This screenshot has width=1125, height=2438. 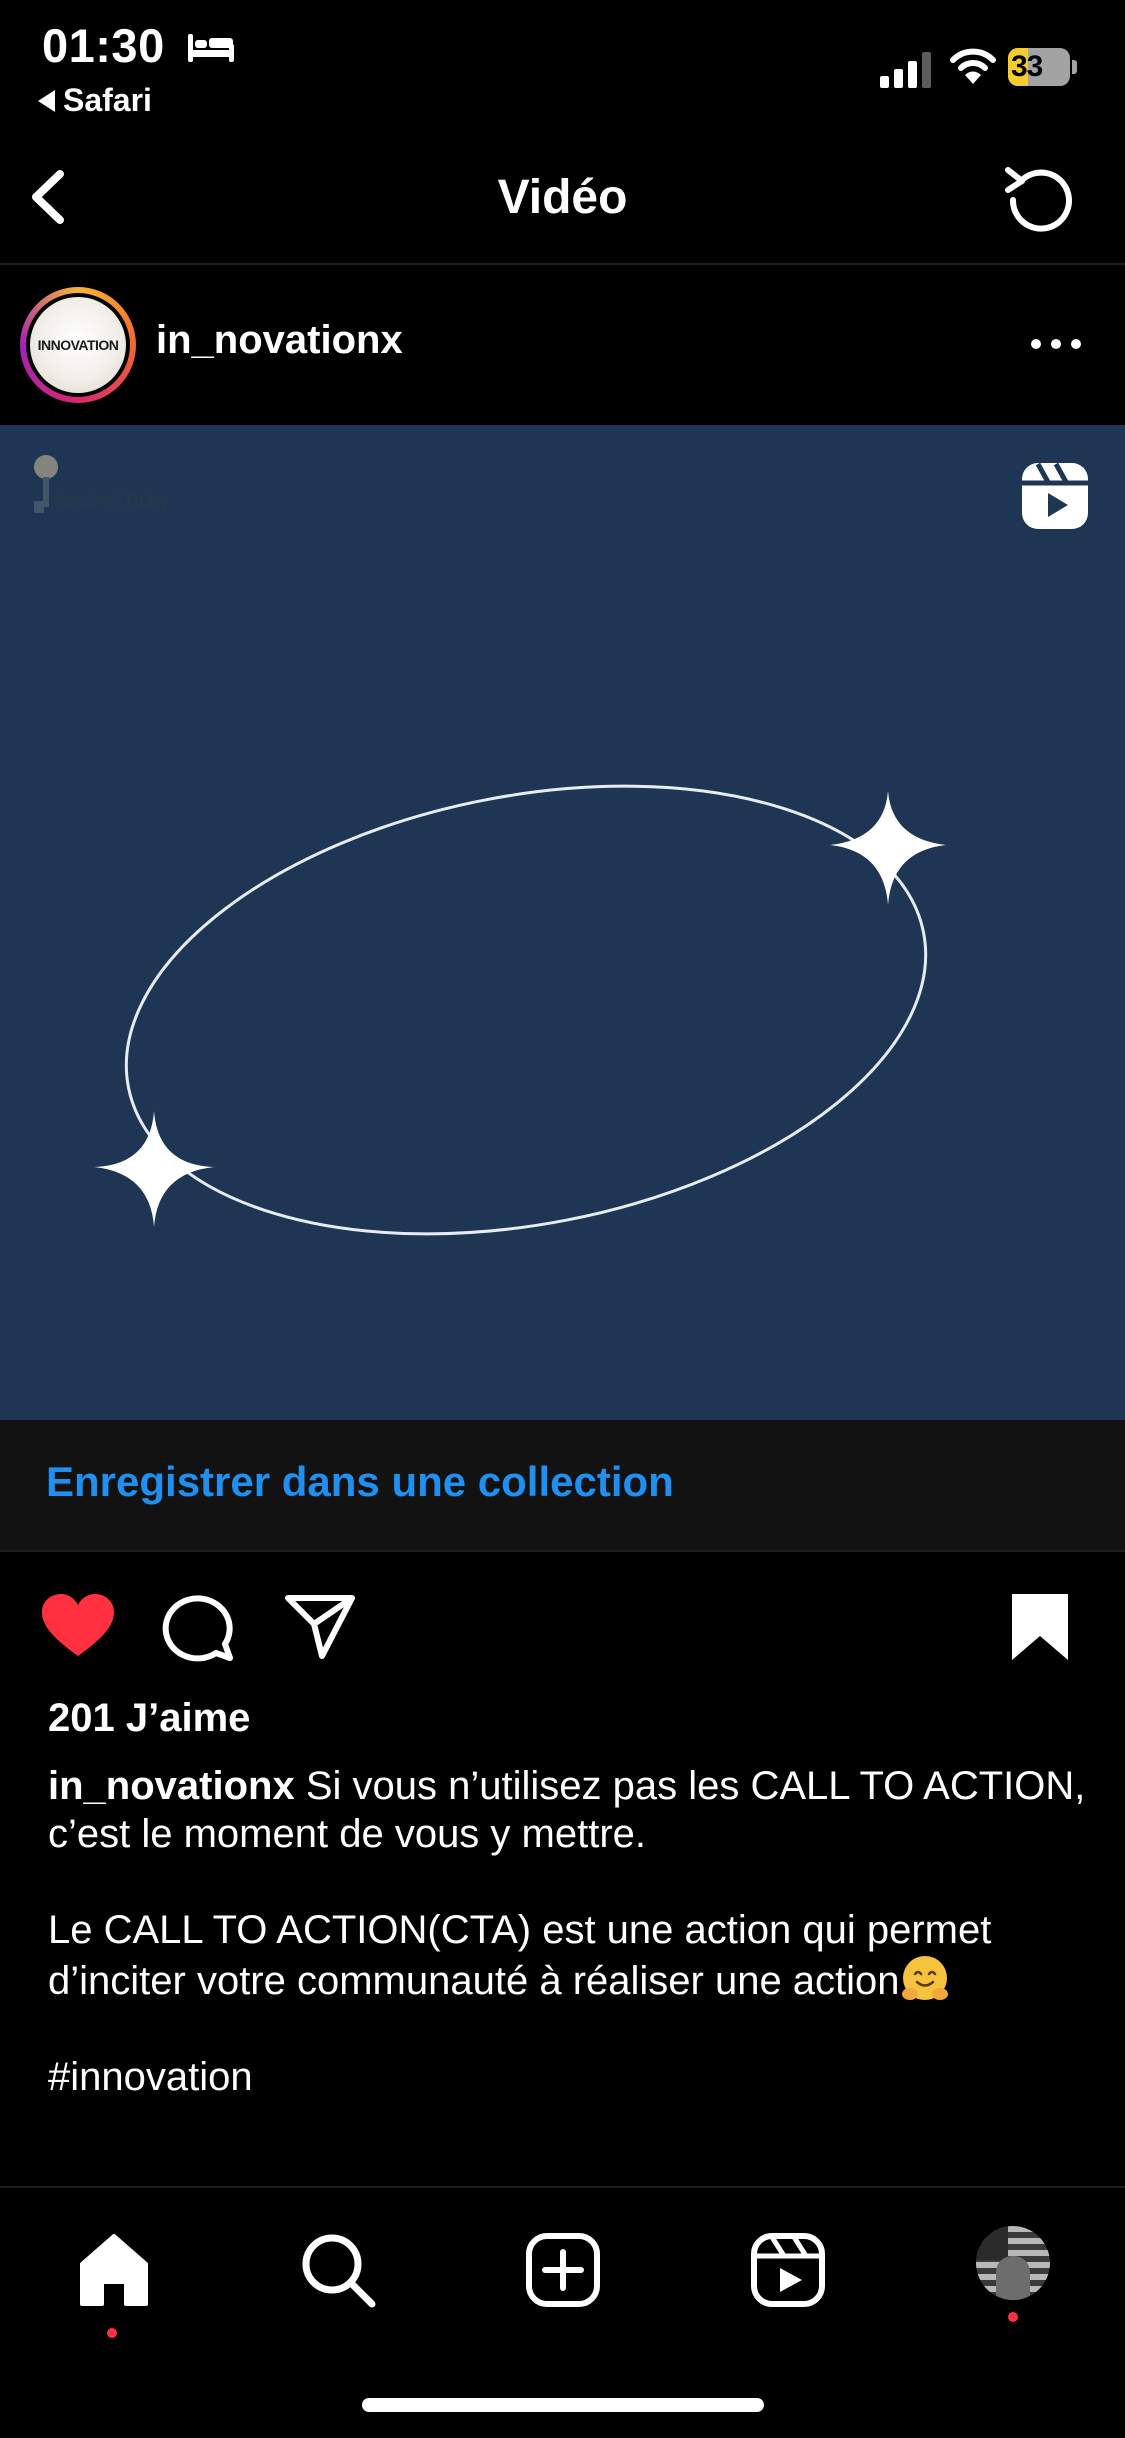 I want to click on search-icon, so click(x=338, y=2270).